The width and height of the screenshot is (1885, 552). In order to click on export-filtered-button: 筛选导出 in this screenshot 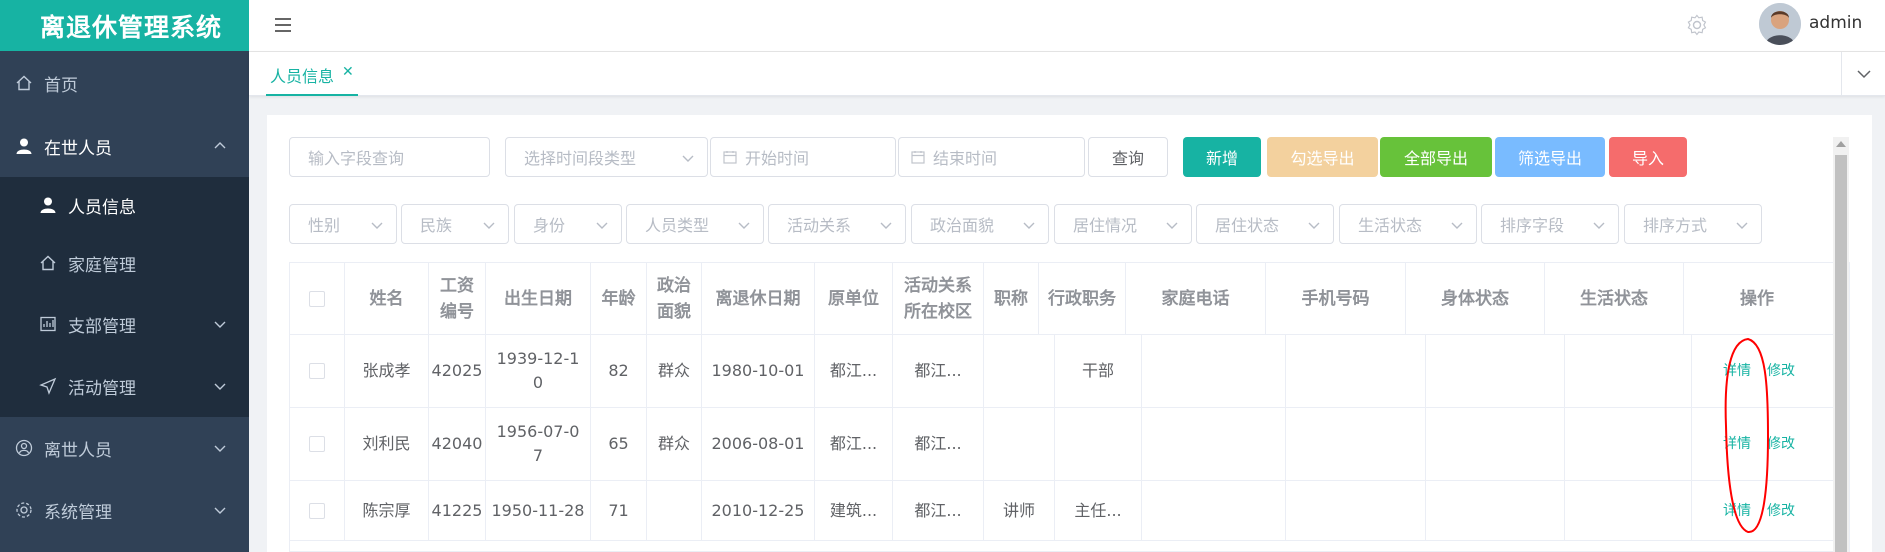, I will do `click(1550, 157)`.